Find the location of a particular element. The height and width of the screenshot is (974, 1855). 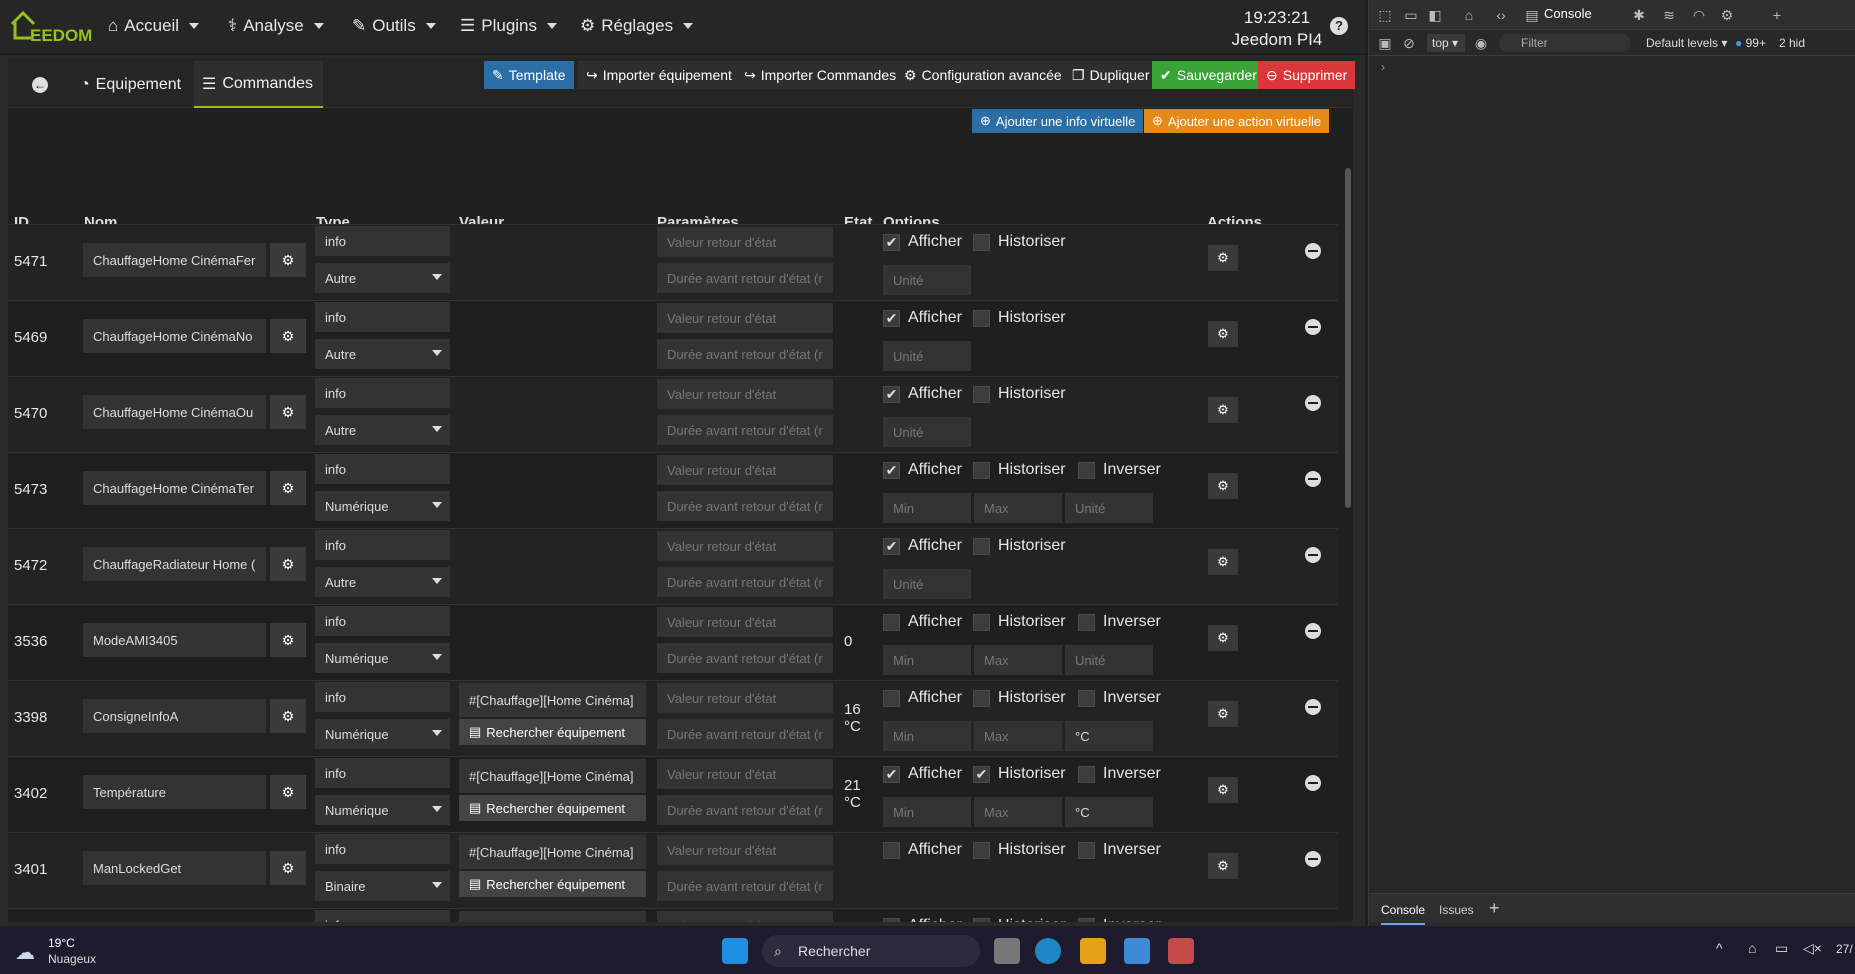

vertical-scrollbar is located at coordinates (1348, 338).